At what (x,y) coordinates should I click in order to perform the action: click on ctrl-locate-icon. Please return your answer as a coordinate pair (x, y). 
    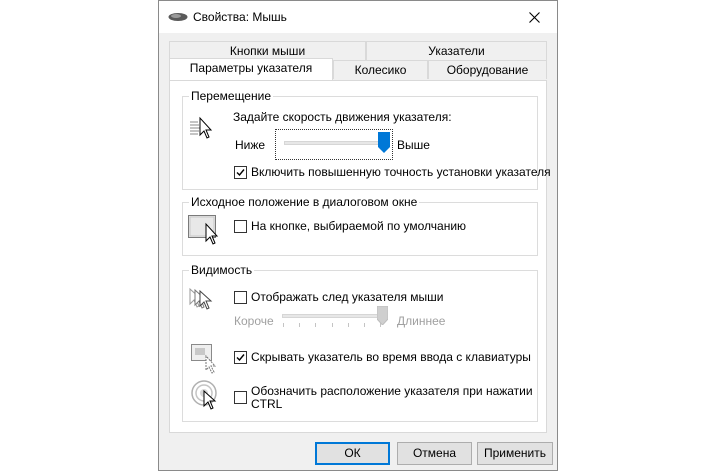
    Looking at the image, I should click on (204, 395).